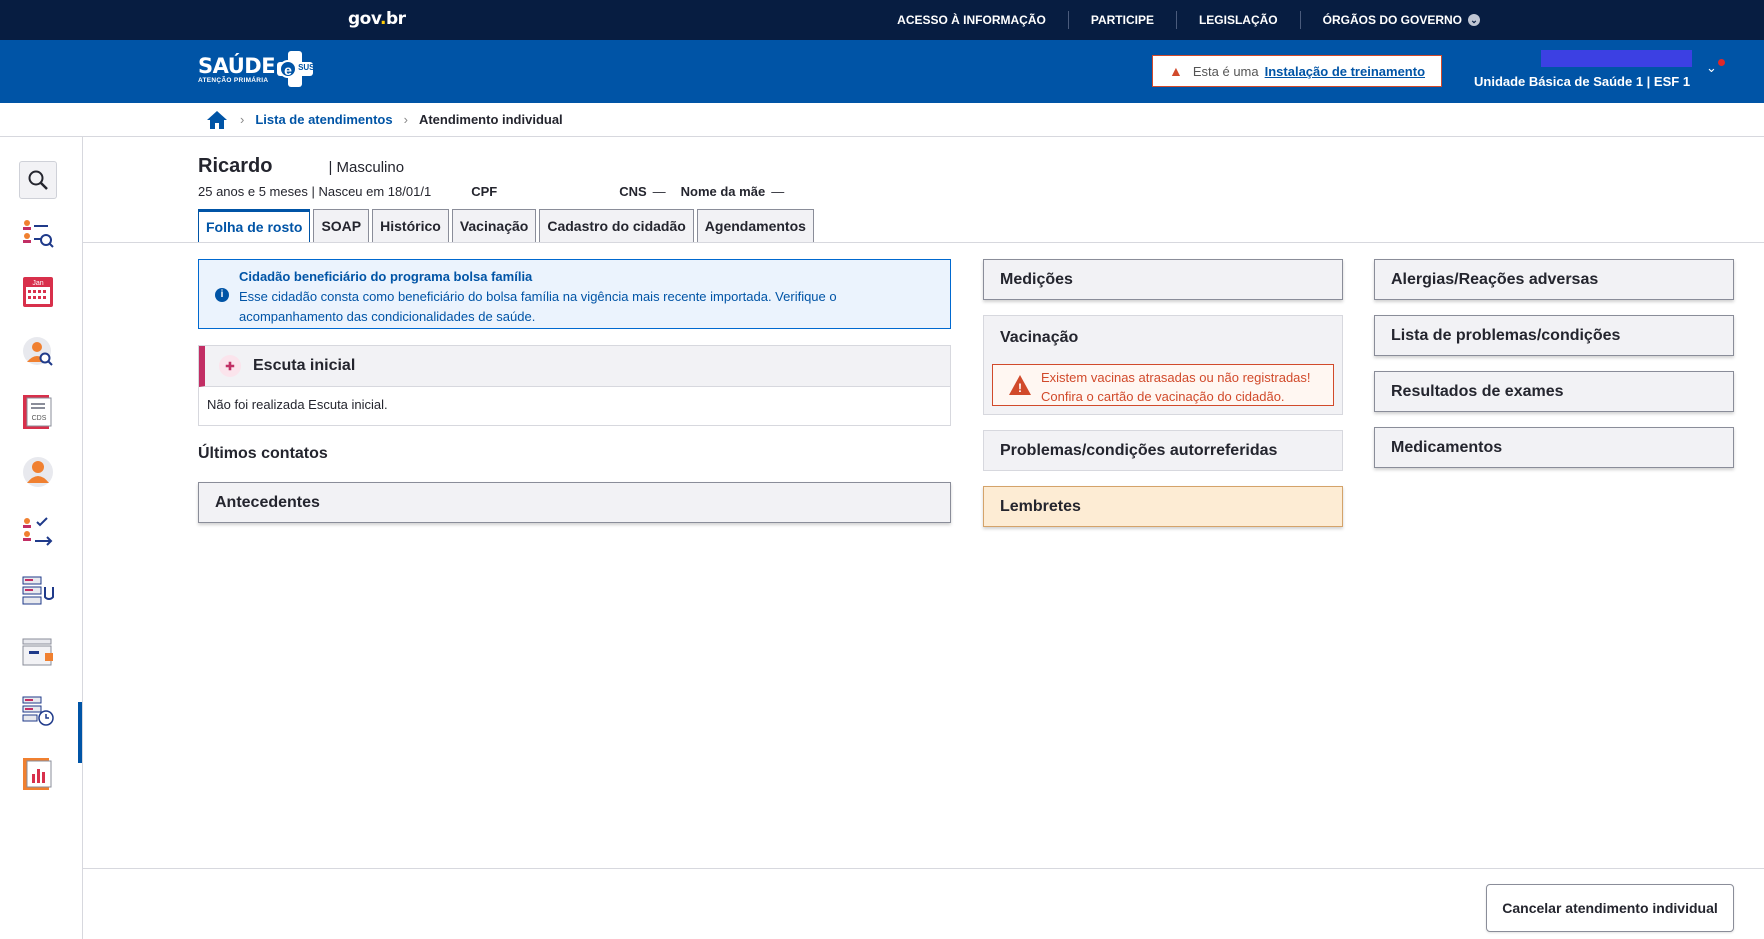 The width and height of the screenshot is (1764, 939). What do you see at coordinates (1554, 391) in the screenshot?
I see `resultados-exames-panel: Resultados de exames` at bounding box center [1554, 391].